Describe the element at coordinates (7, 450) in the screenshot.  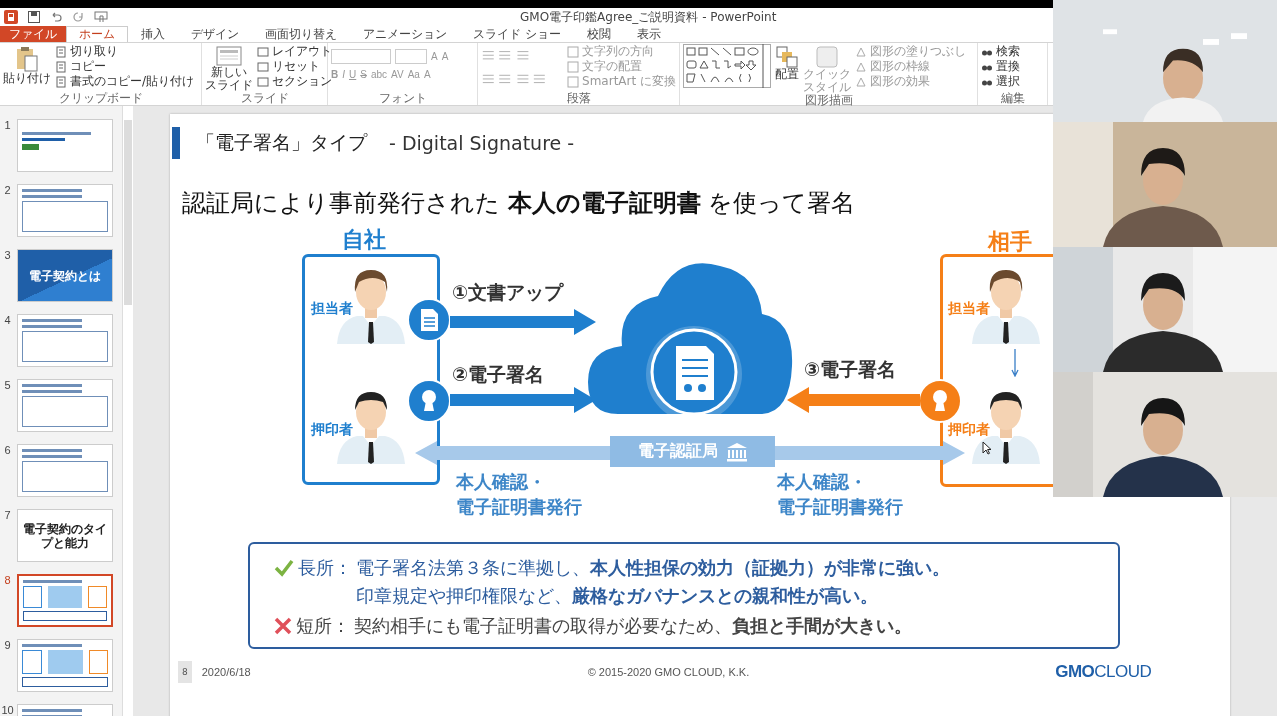
I see `slide-number: 6` at that location.